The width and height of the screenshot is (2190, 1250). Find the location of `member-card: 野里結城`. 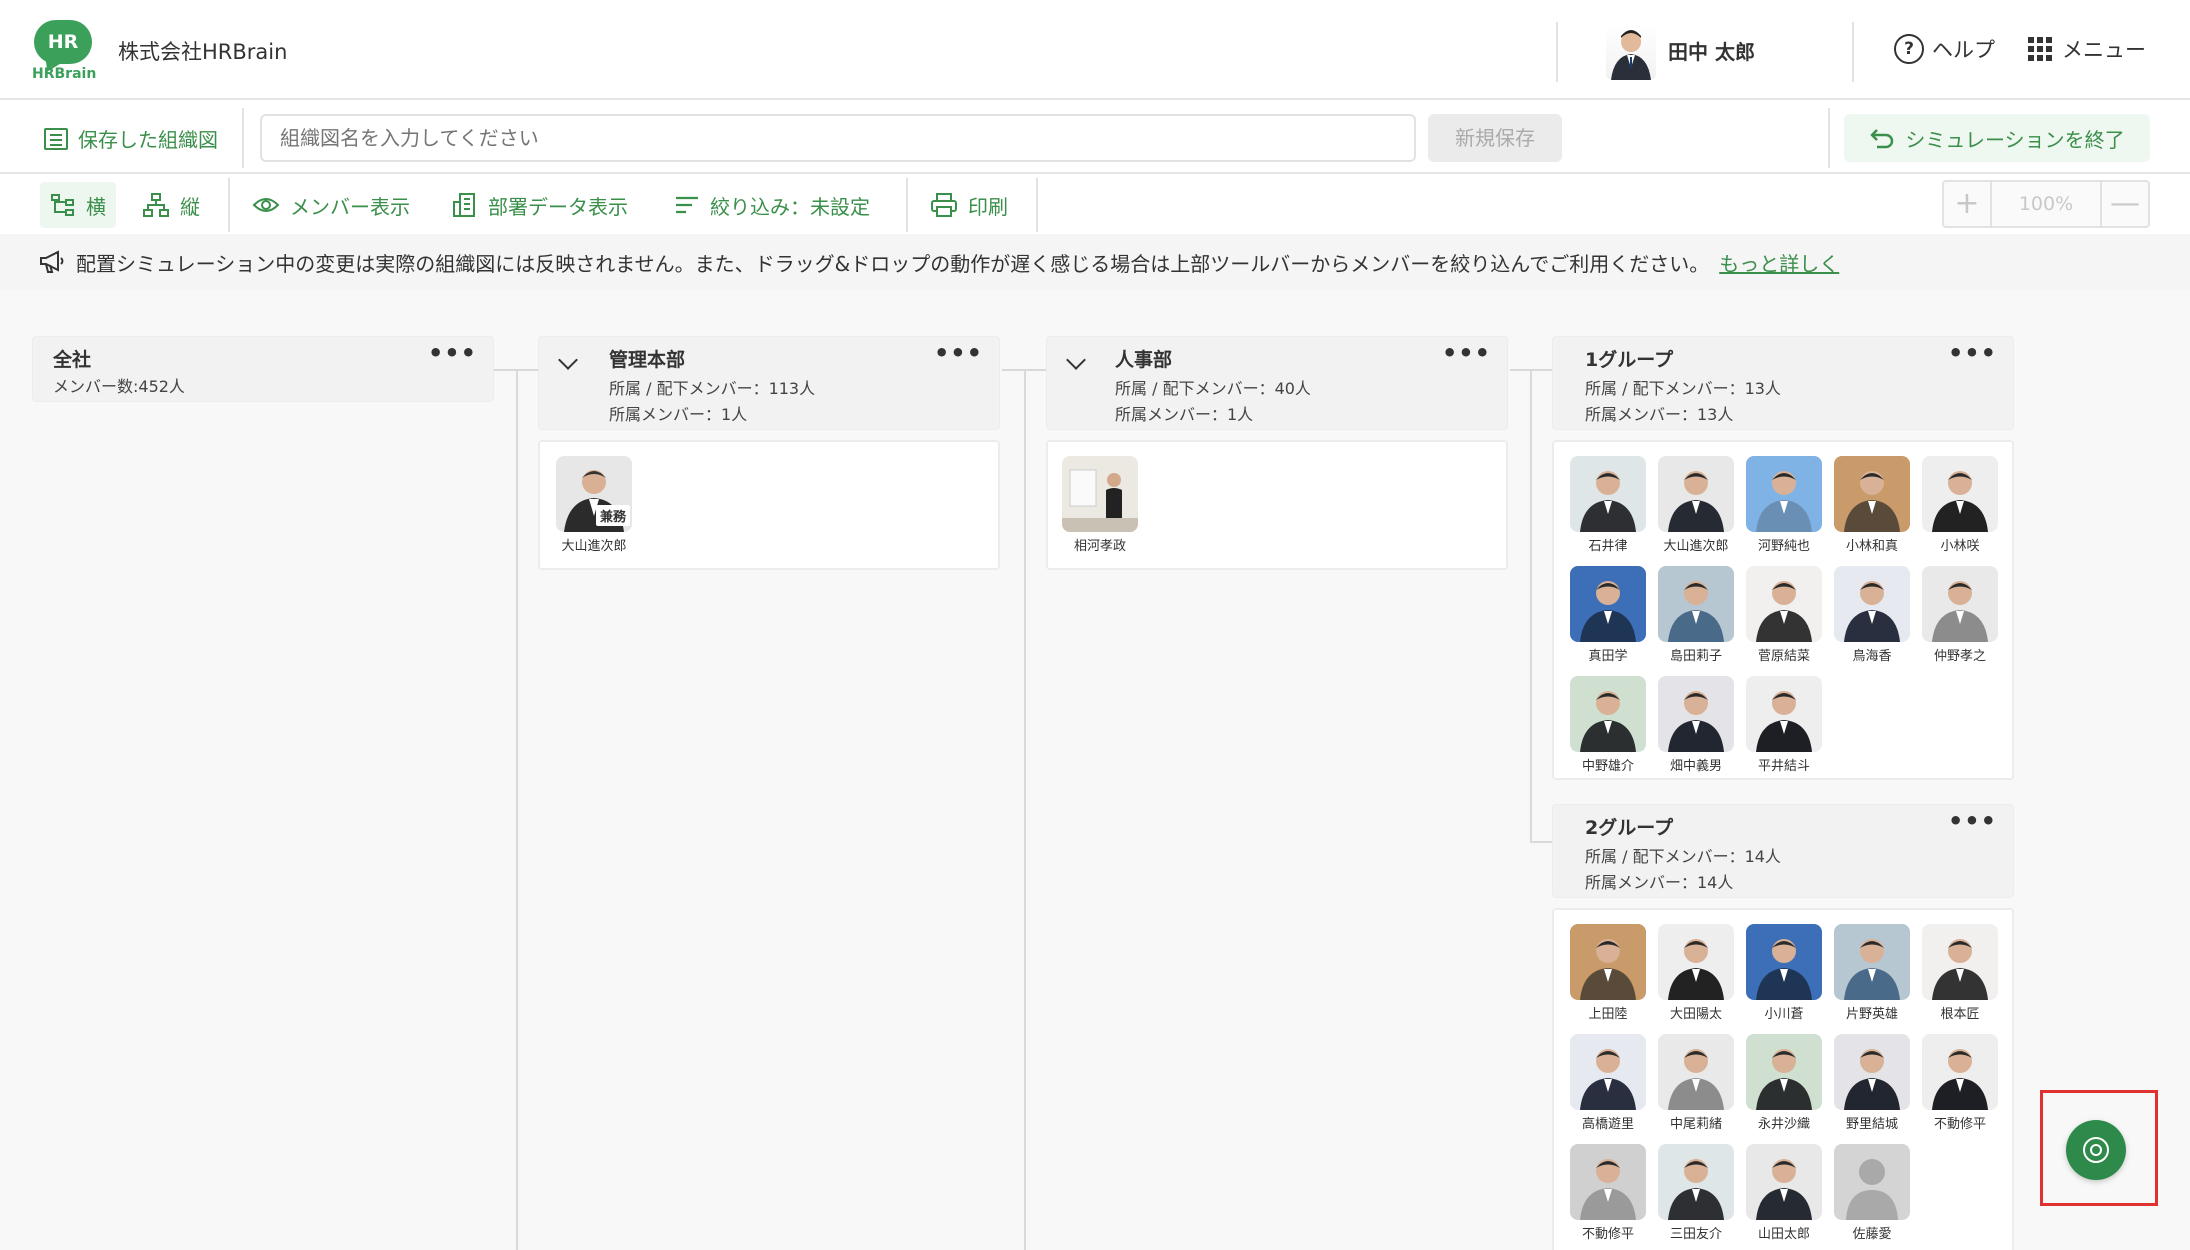

member-card: 野里結城 is located at coordinates (1872, 1083).